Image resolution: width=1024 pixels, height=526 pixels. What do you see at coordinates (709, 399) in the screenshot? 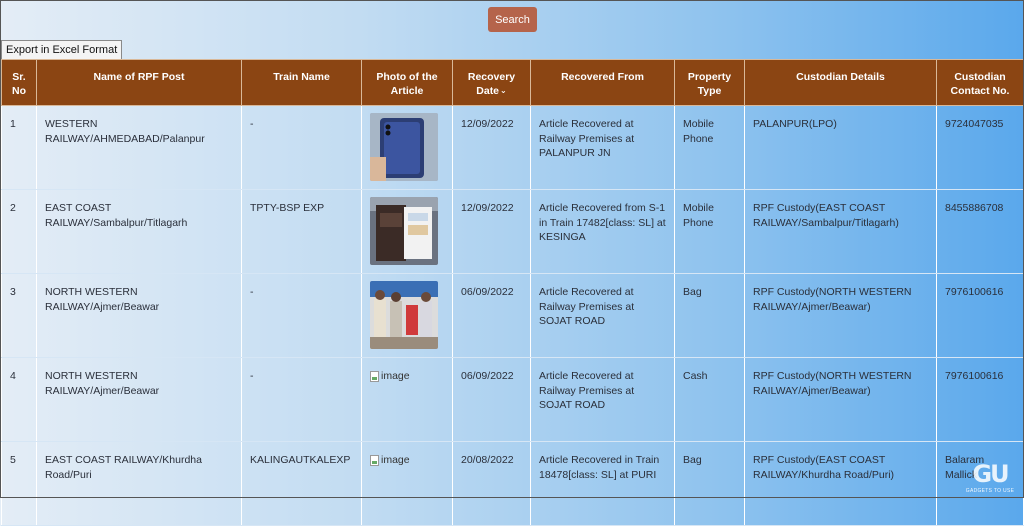
I see `cell-type: Cash` at bounding box center [709, 399].